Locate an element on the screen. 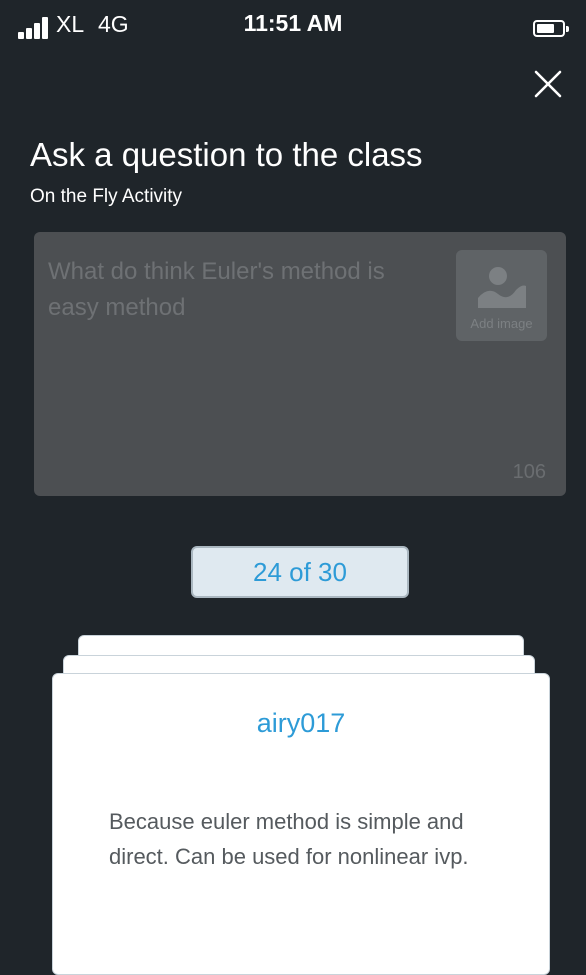 The image size is (586, 975). status-bar: XL 4G 11:51 AM is located at coordinates (293, 25).